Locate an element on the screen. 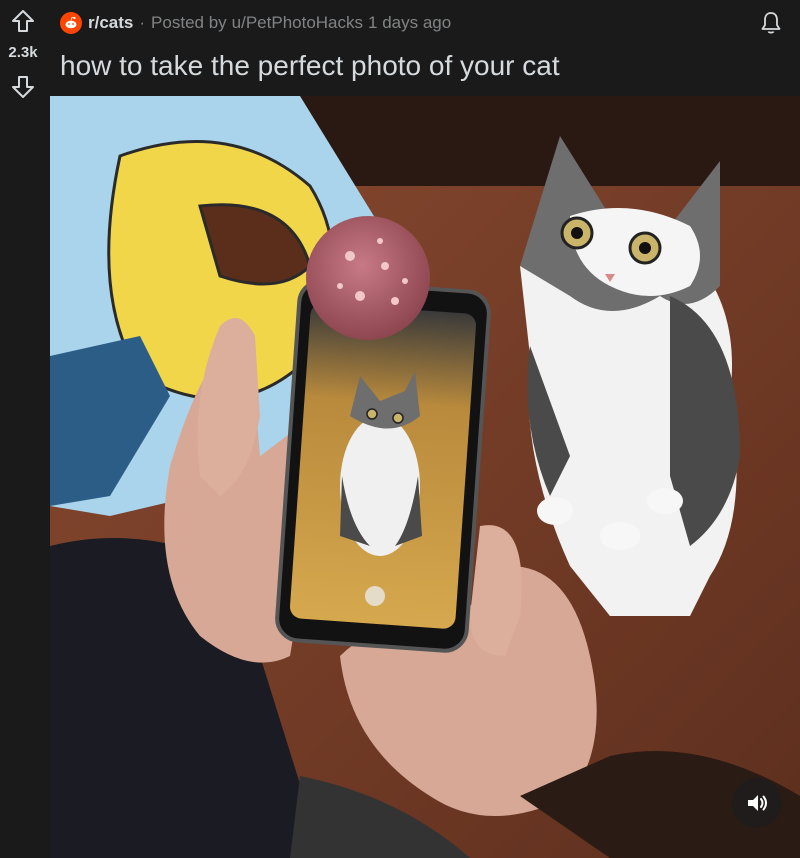  vote-score: 2.3k is located at coordinates (23, 52).